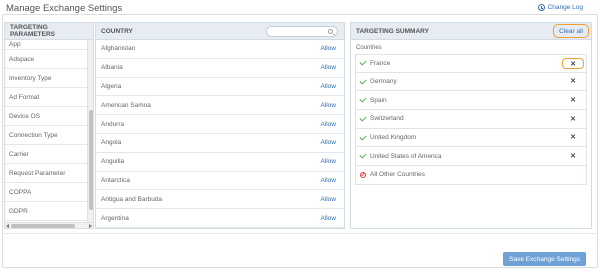 The image size is (600, 272). Describe the element at coordinates (297, 31) in the screenshot. I see `country-search-input` at that location.